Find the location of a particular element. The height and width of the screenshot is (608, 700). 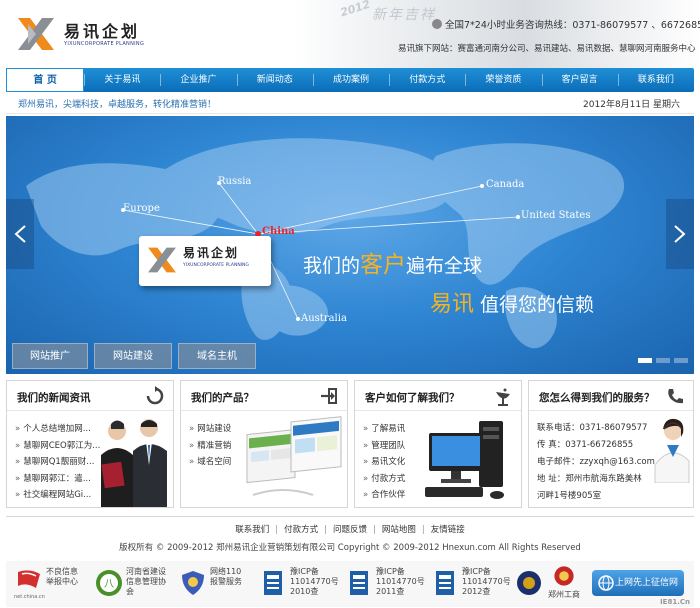

news-box-title: 我们的新闻资讯 is located at coordinates (54, 398).